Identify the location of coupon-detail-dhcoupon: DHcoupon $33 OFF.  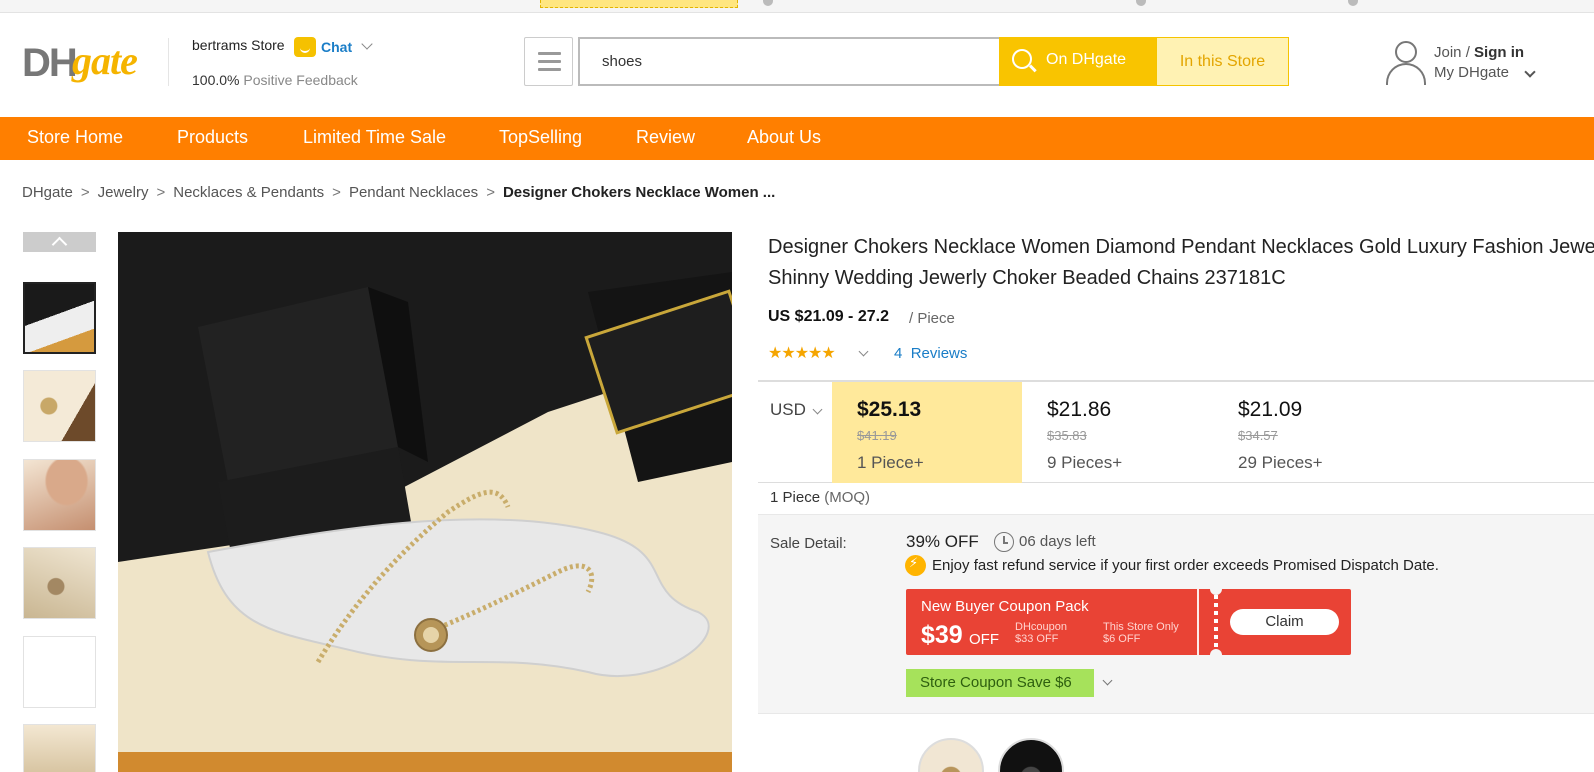
(1041, 633).